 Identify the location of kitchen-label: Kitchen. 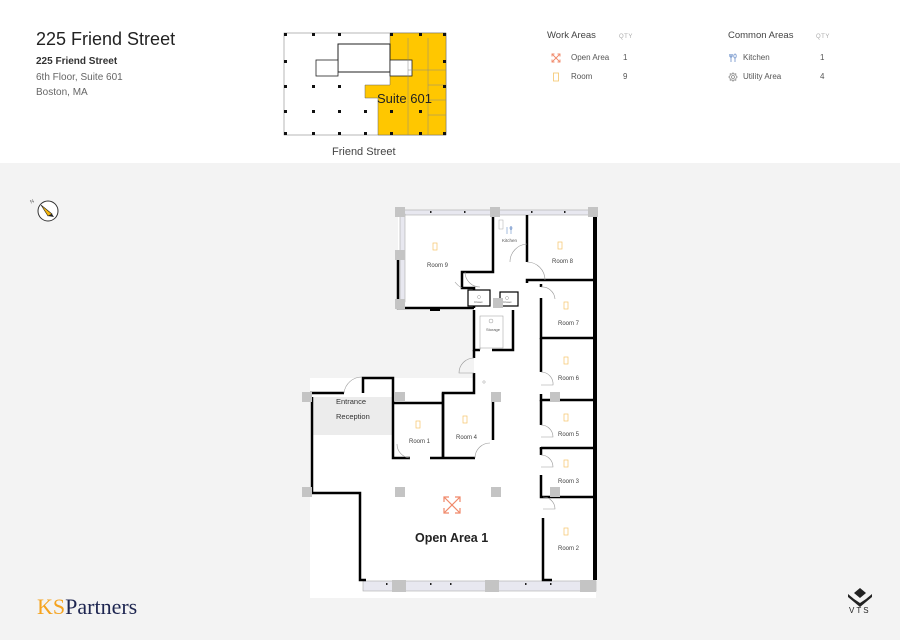
(510, 240).